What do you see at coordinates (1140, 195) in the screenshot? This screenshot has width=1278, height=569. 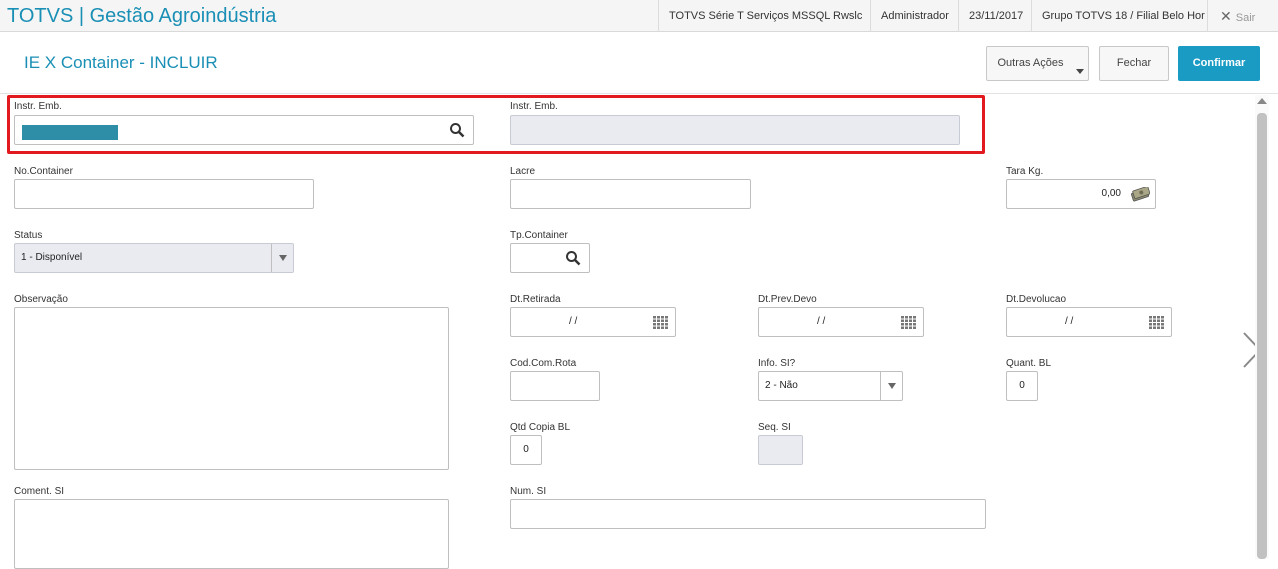 I see `money-icon` at bounding box center [1140, 195].